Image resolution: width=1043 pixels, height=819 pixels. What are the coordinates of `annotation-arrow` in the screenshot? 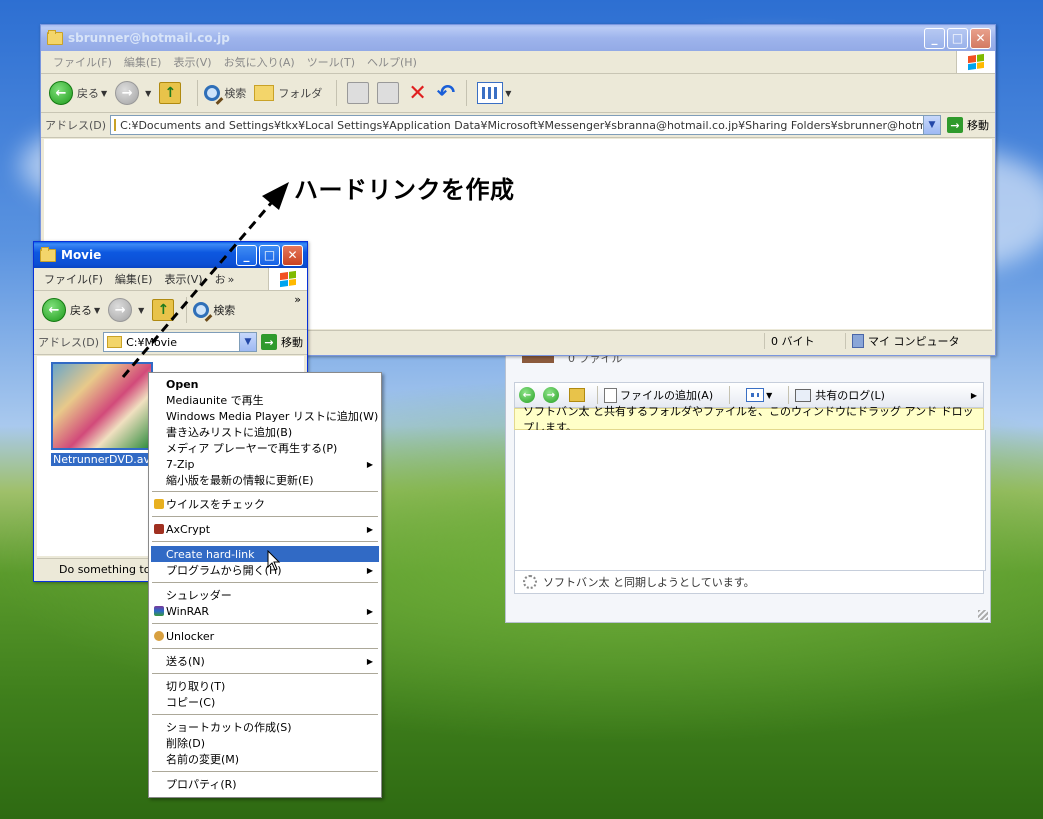 It's located at (205, 280).